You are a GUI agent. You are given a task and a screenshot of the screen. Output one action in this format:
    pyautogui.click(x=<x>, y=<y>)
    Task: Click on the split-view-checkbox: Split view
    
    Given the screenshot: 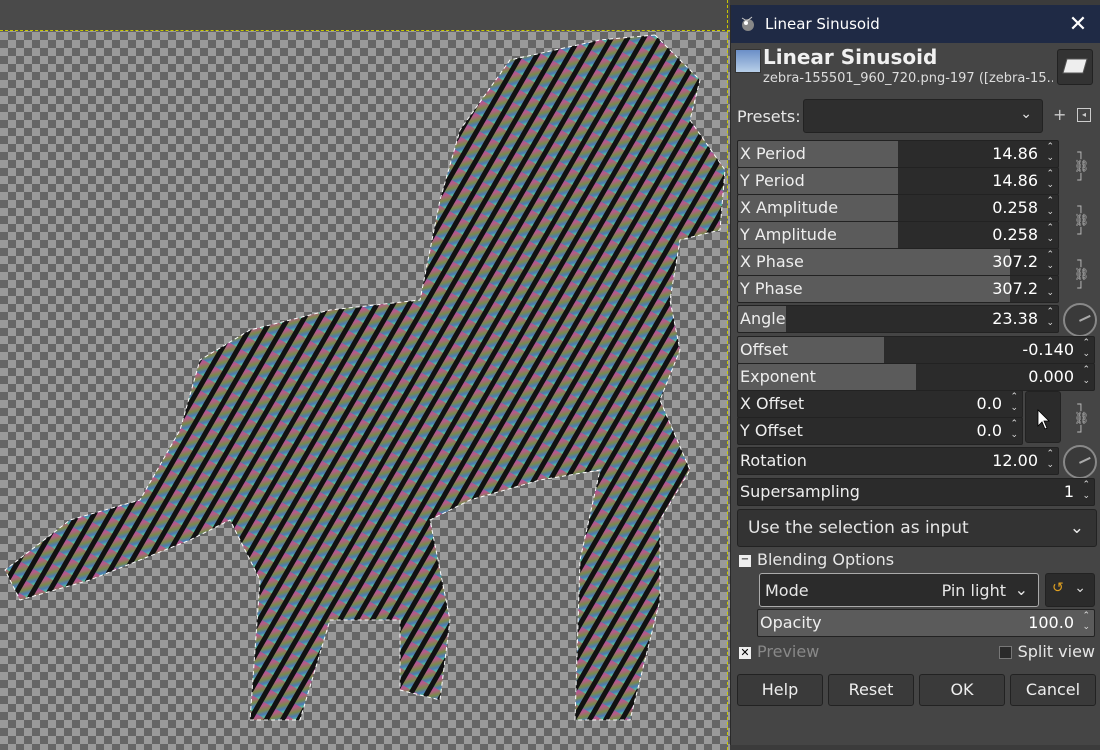 What is the action you would take?
    pyautogui.click(x=1046, y=651)
    